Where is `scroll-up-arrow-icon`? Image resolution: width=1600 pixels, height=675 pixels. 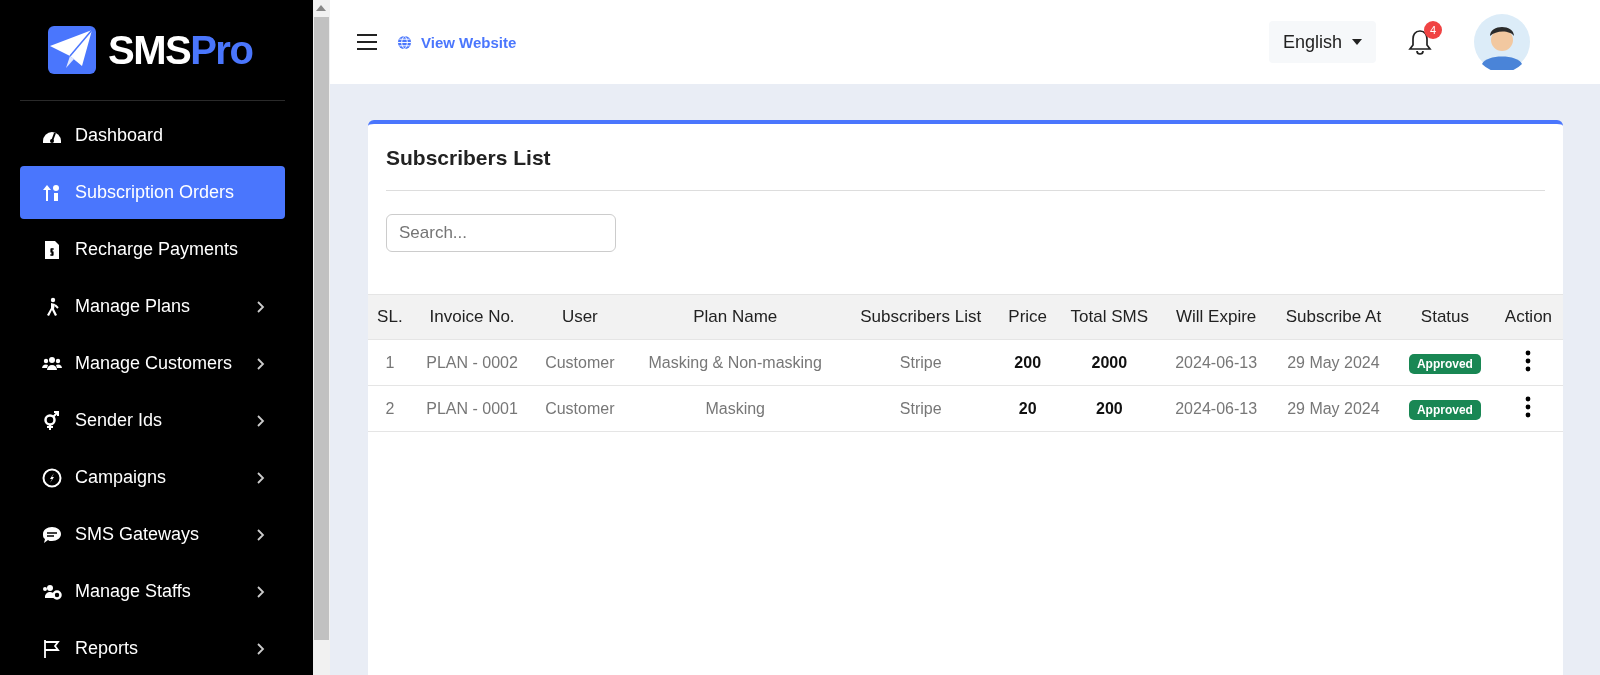 scroll-up-arrow-icon is located at coordinates (321, 8).